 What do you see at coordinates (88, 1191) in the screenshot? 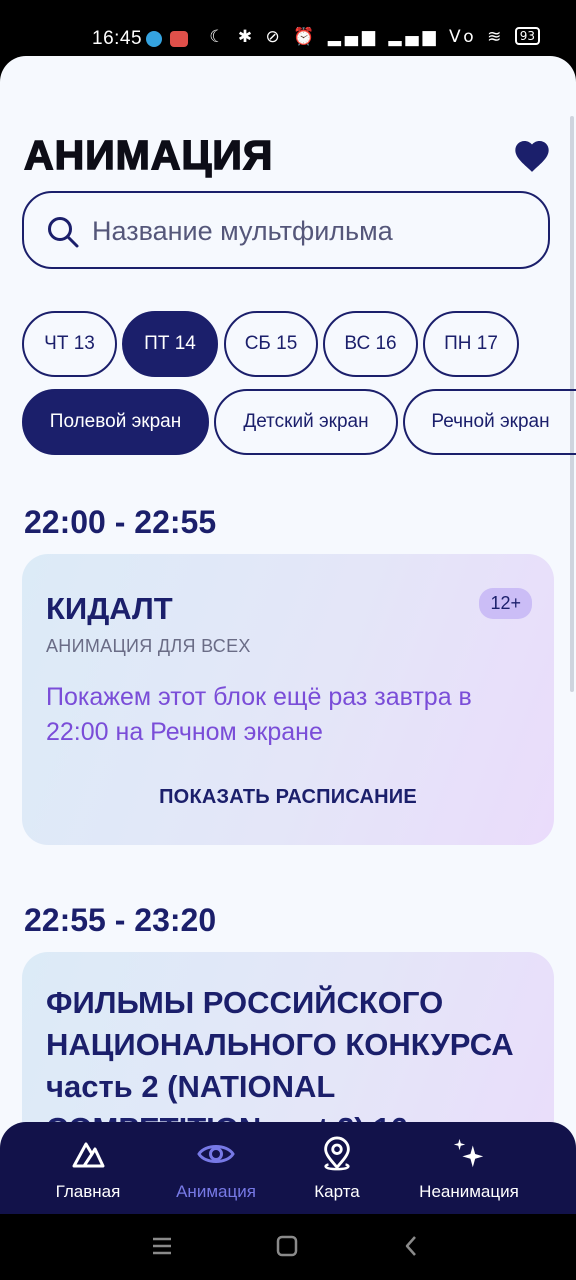
I see `tab-label: Главная` at bounding box center [88, 1191].